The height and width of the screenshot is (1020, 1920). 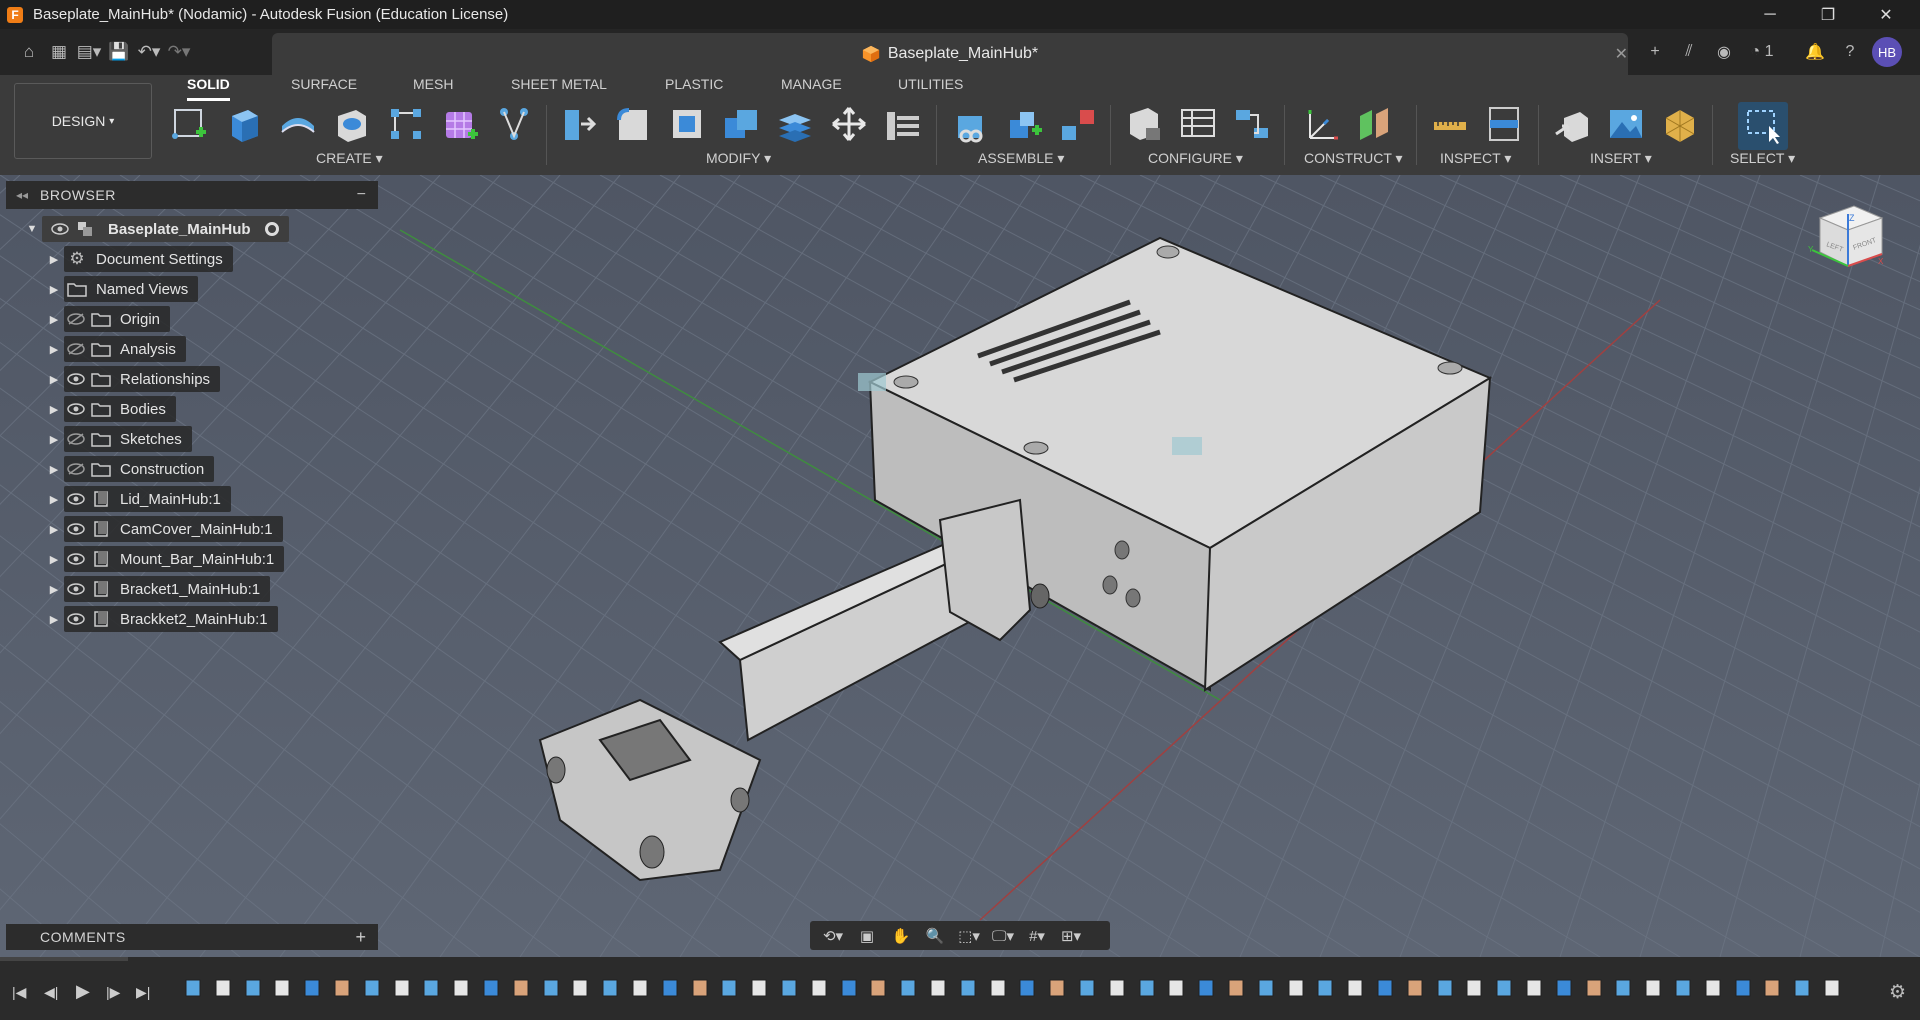 I want to click on construct-menu: CONSTRUCT ▾, so click(x=1353, y=158).